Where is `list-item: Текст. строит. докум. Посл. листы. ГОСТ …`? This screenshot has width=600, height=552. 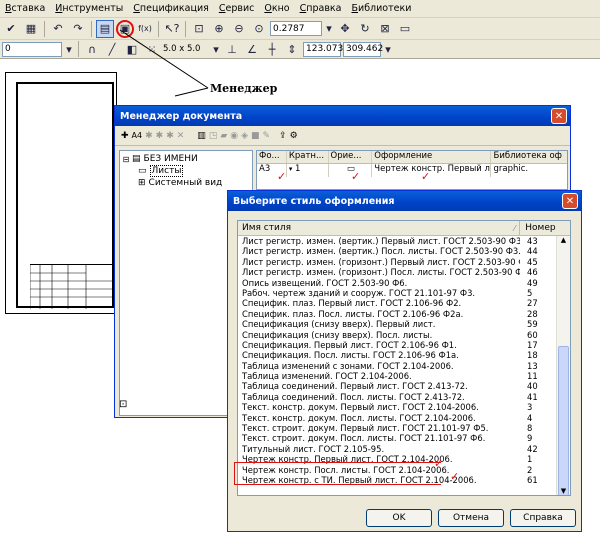
list-item: Текст. строит. докум. Посл. листы. ГОСТ … is located at coordinates (404, 438).